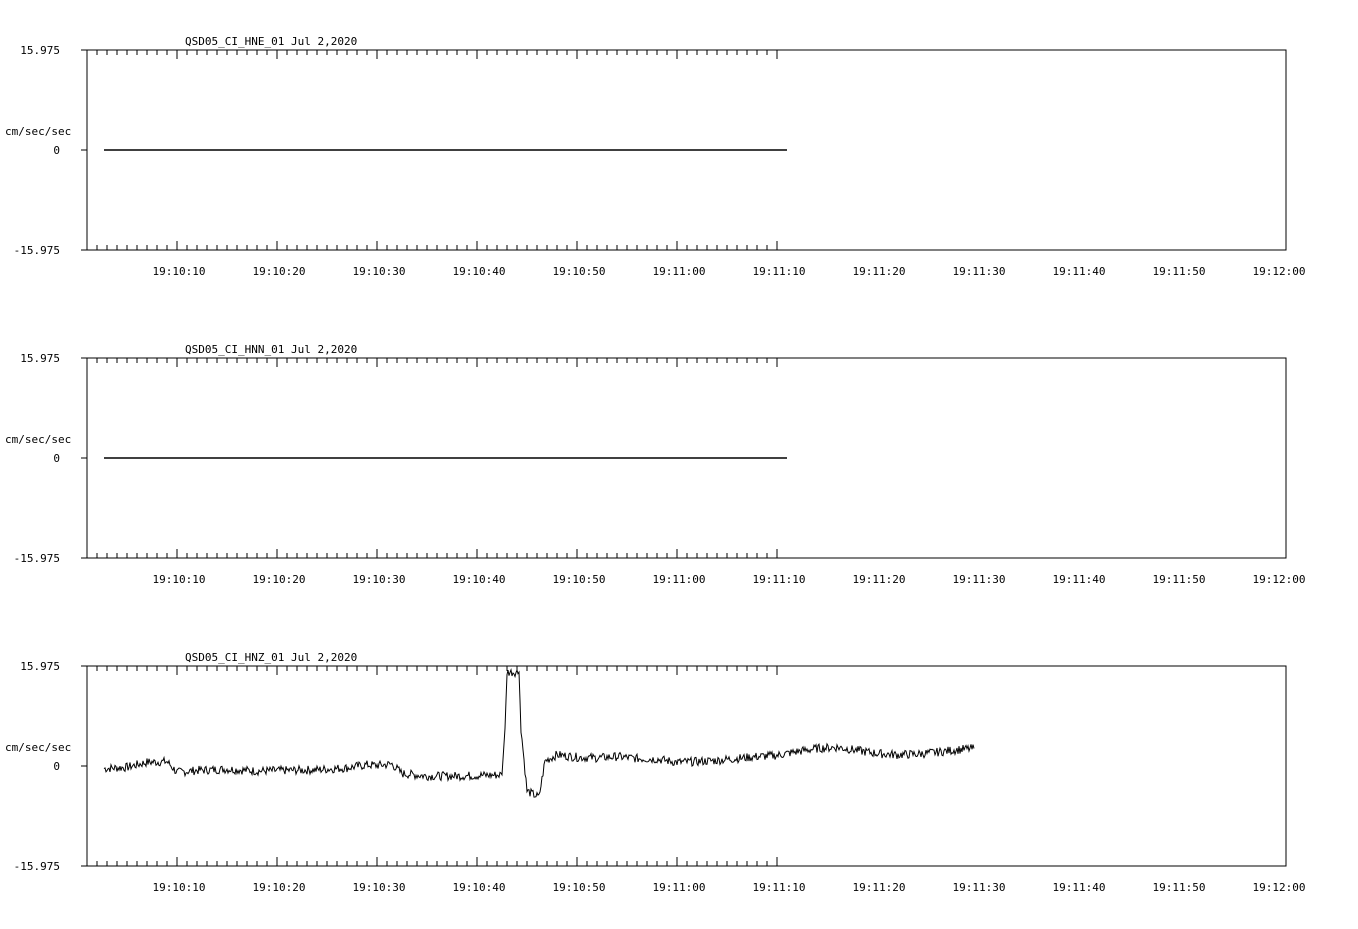  What do you see at coordinates (271, 41) in the screenshot?
I see `panel-title: QSD05_CI_HNE_01 Jul 2,2020` at bounding box center [271, 41].